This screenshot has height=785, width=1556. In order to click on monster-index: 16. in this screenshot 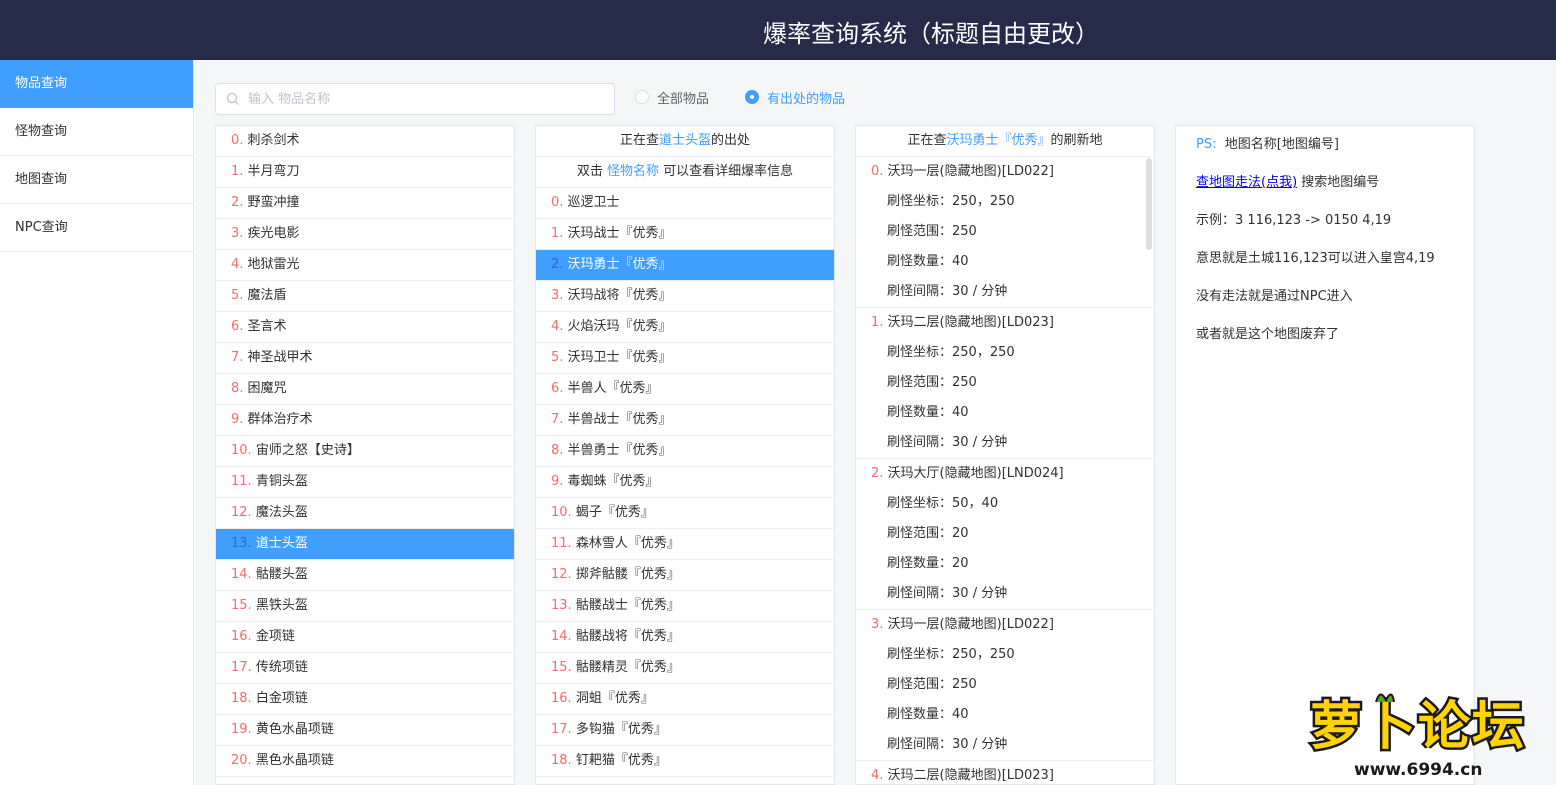, I will do `click(561, 698)`.